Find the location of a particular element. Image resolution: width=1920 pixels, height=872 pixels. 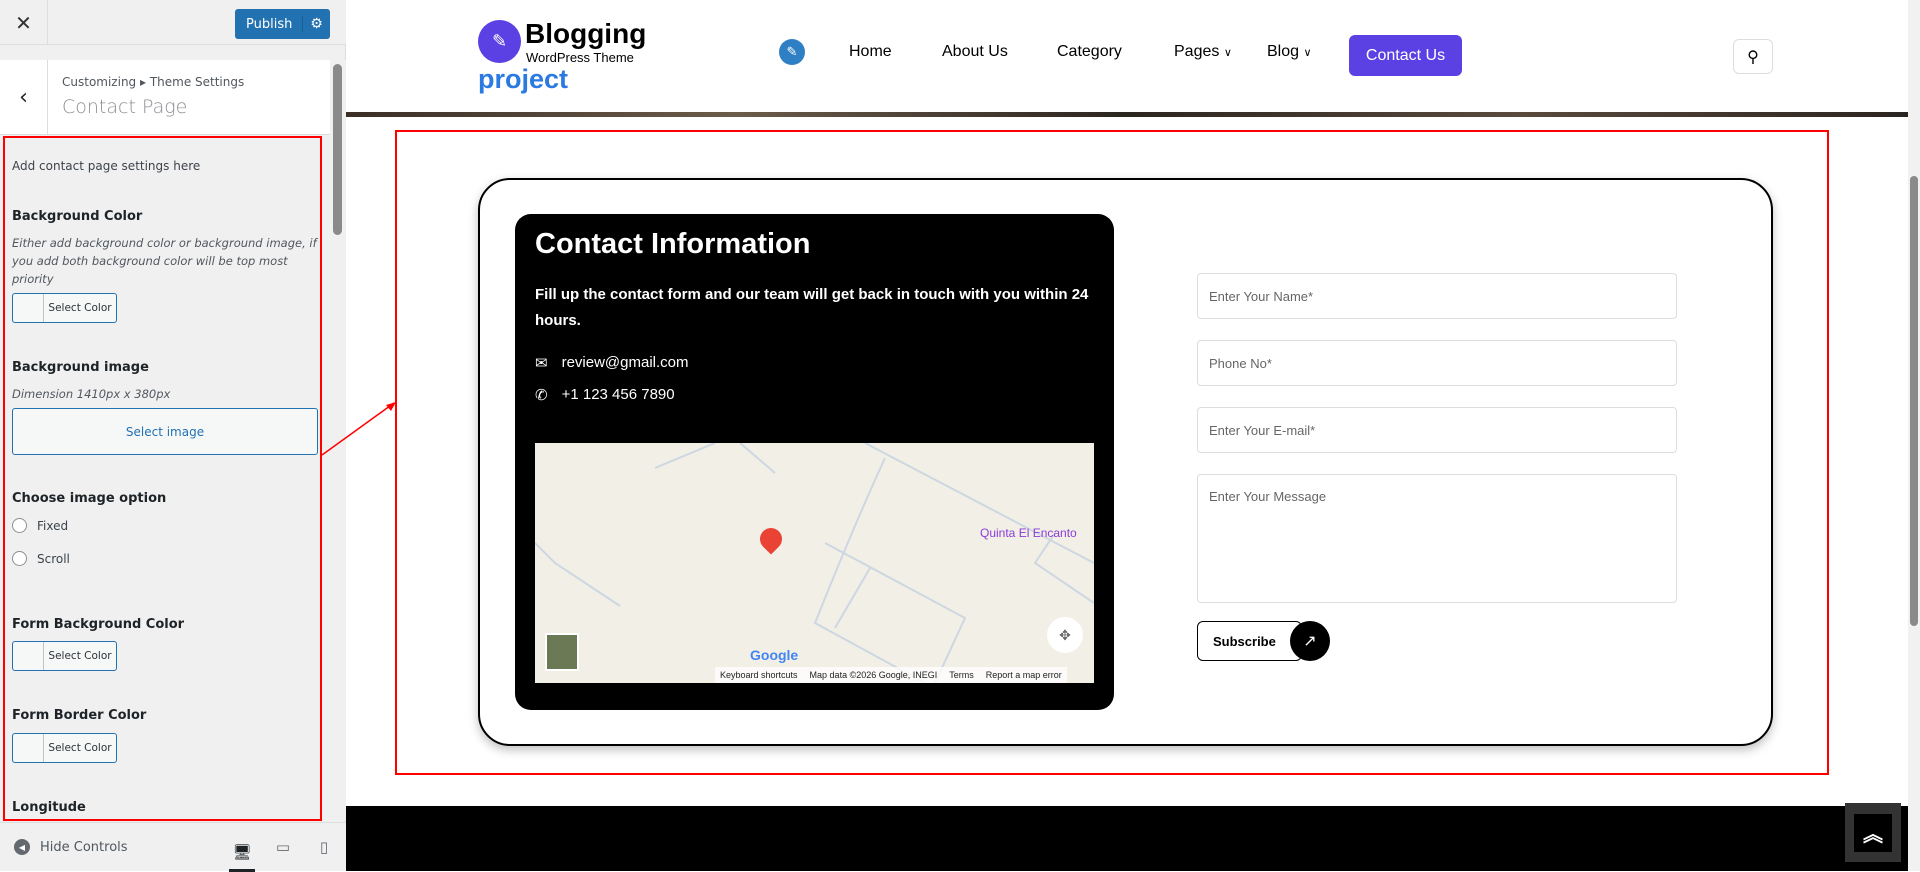

close-customizer-button: ✕ is located at coordinates (24, 22).